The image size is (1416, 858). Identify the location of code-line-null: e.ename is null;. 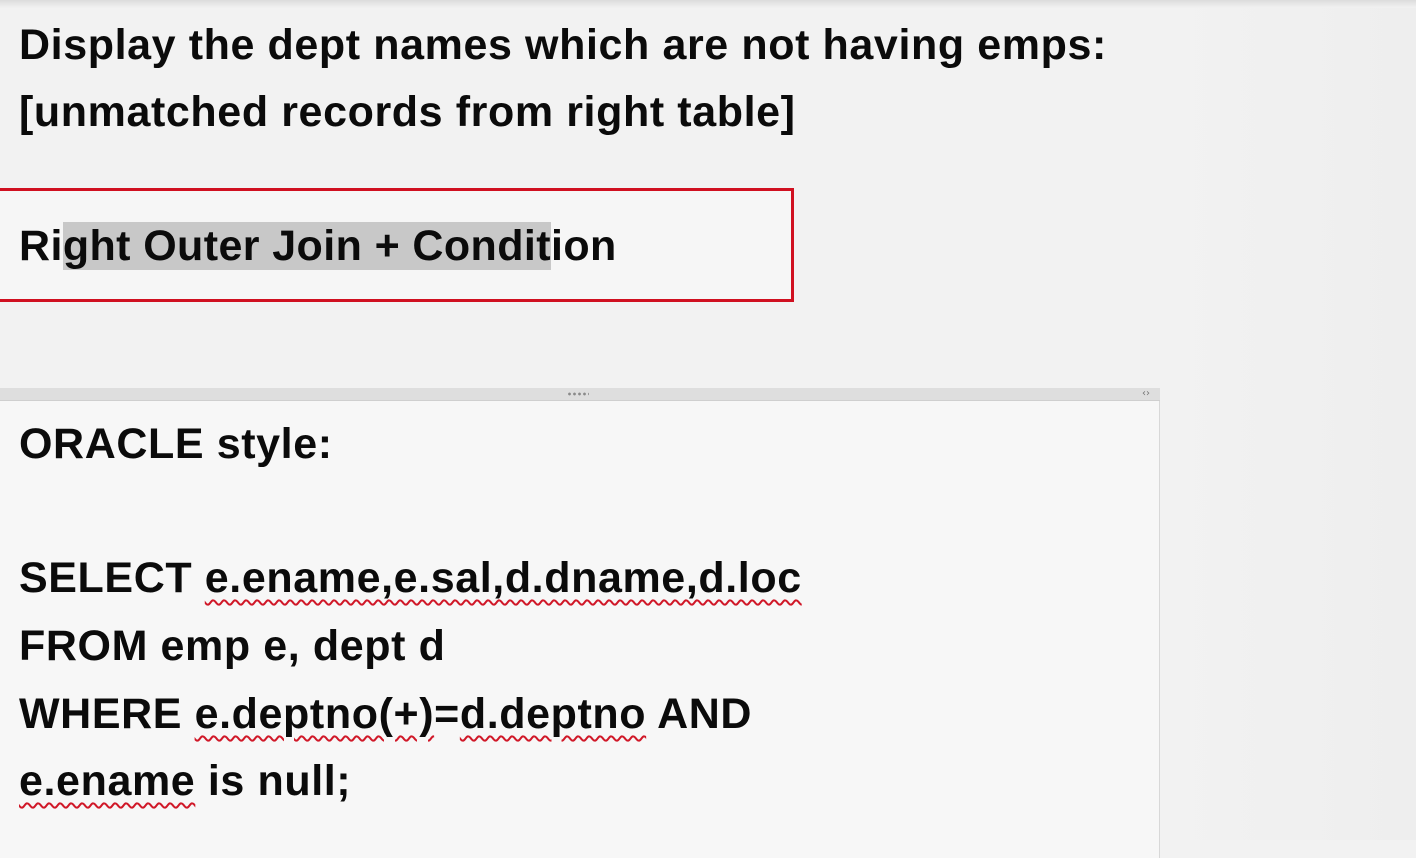
(185, 781).